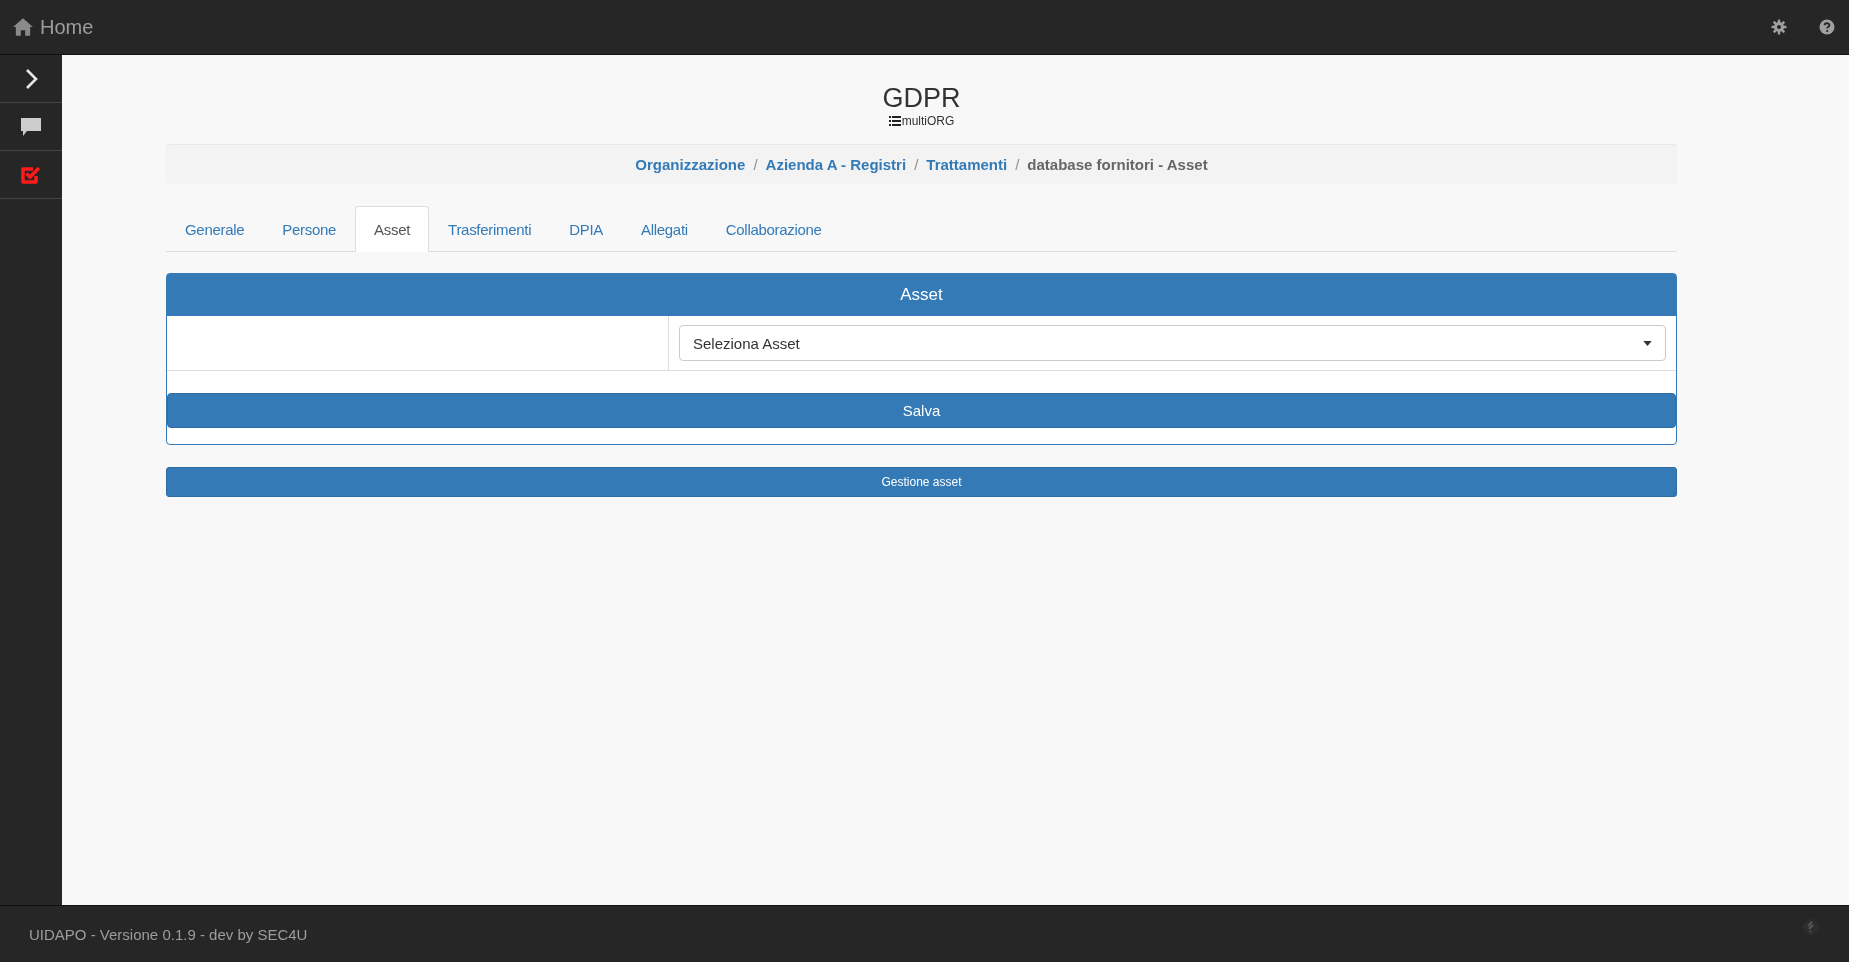 This screenshot has height=962, width=1849. I want to click on breadcrumb-link: Azienda A - Registri, so click(836, 164).